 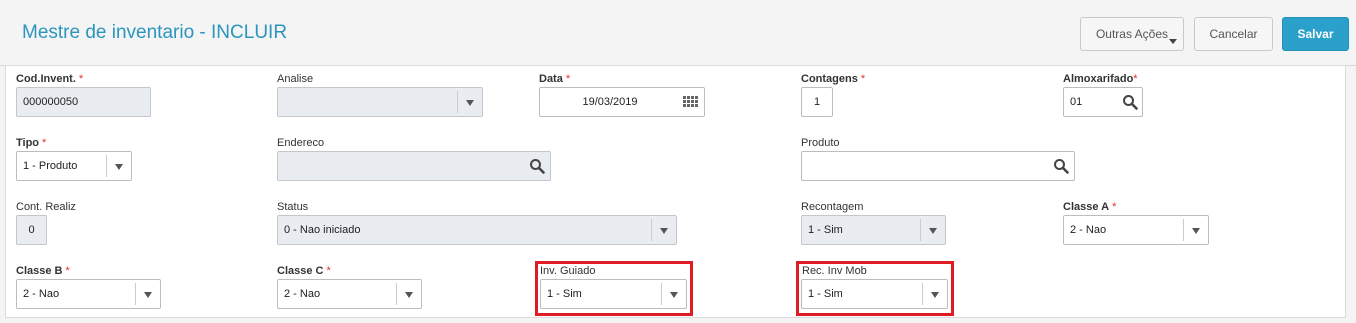 I want to click on classe-c-label: Classe C *, so click(x=304, y=271).